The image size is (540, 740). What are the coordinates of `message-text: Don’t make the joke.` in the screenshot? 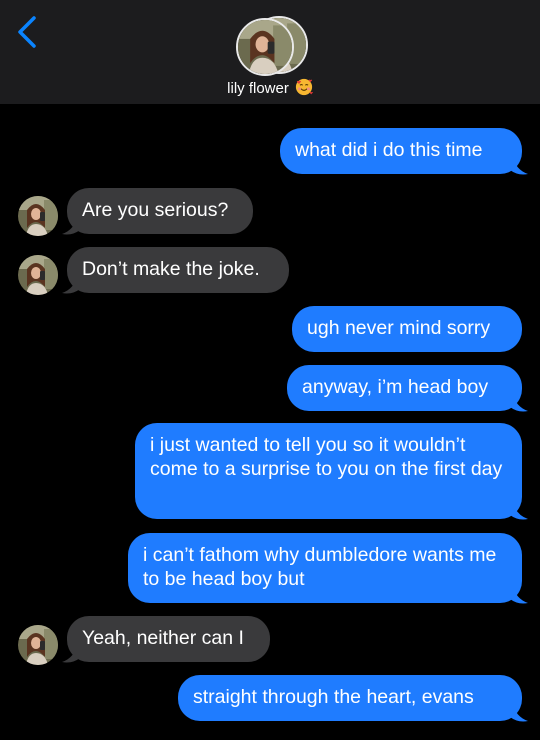 It's located at (171, 269).